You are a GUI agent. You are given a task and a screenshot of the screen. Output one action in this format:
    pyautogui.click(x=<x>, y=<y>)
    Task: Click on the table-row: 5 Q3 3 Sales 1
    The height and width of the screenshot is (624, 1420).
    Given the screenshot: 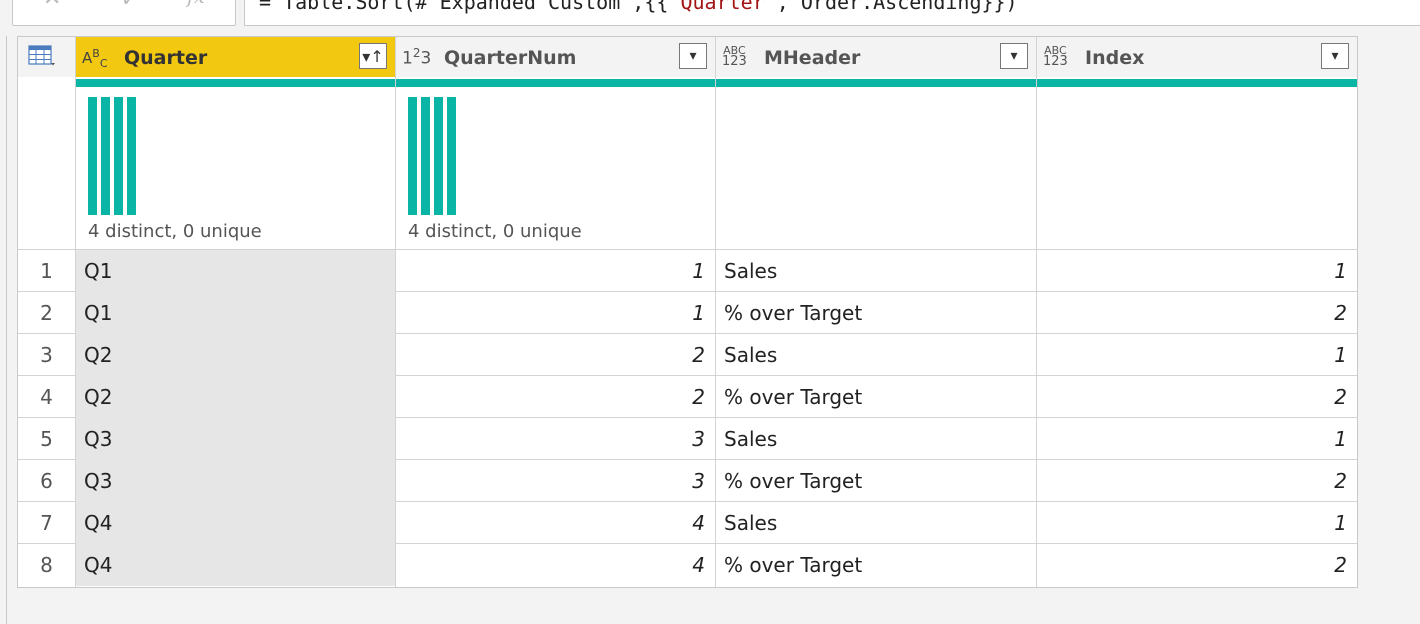 What is the action you would take?
    pyautogui.click(x=687, y=439)
    